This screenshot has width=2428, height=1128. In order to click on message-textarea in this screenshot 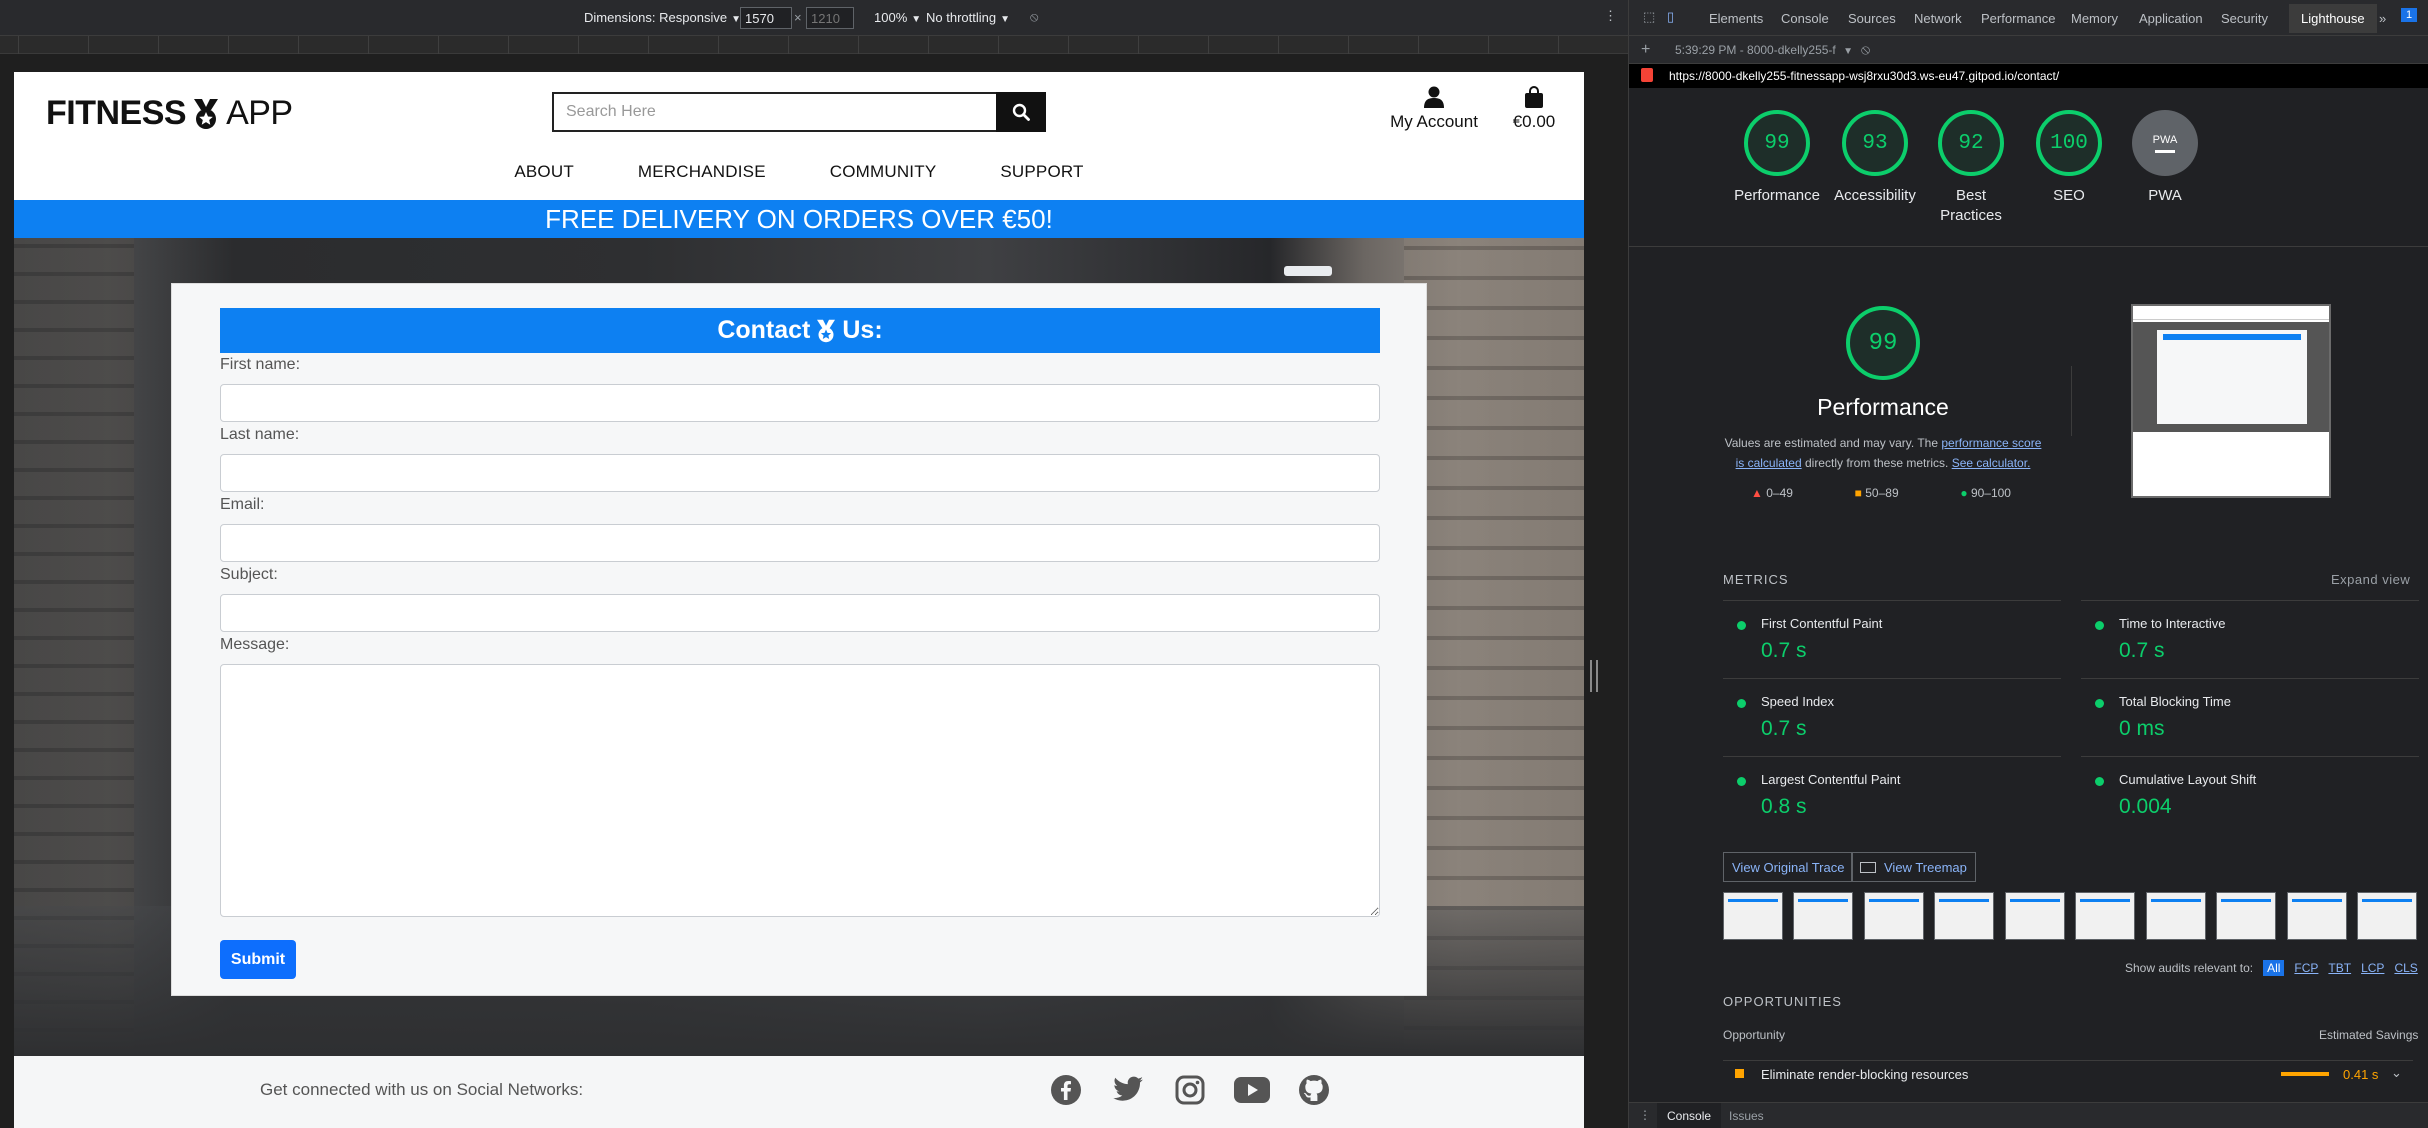, I will do `click(800, 790)`.